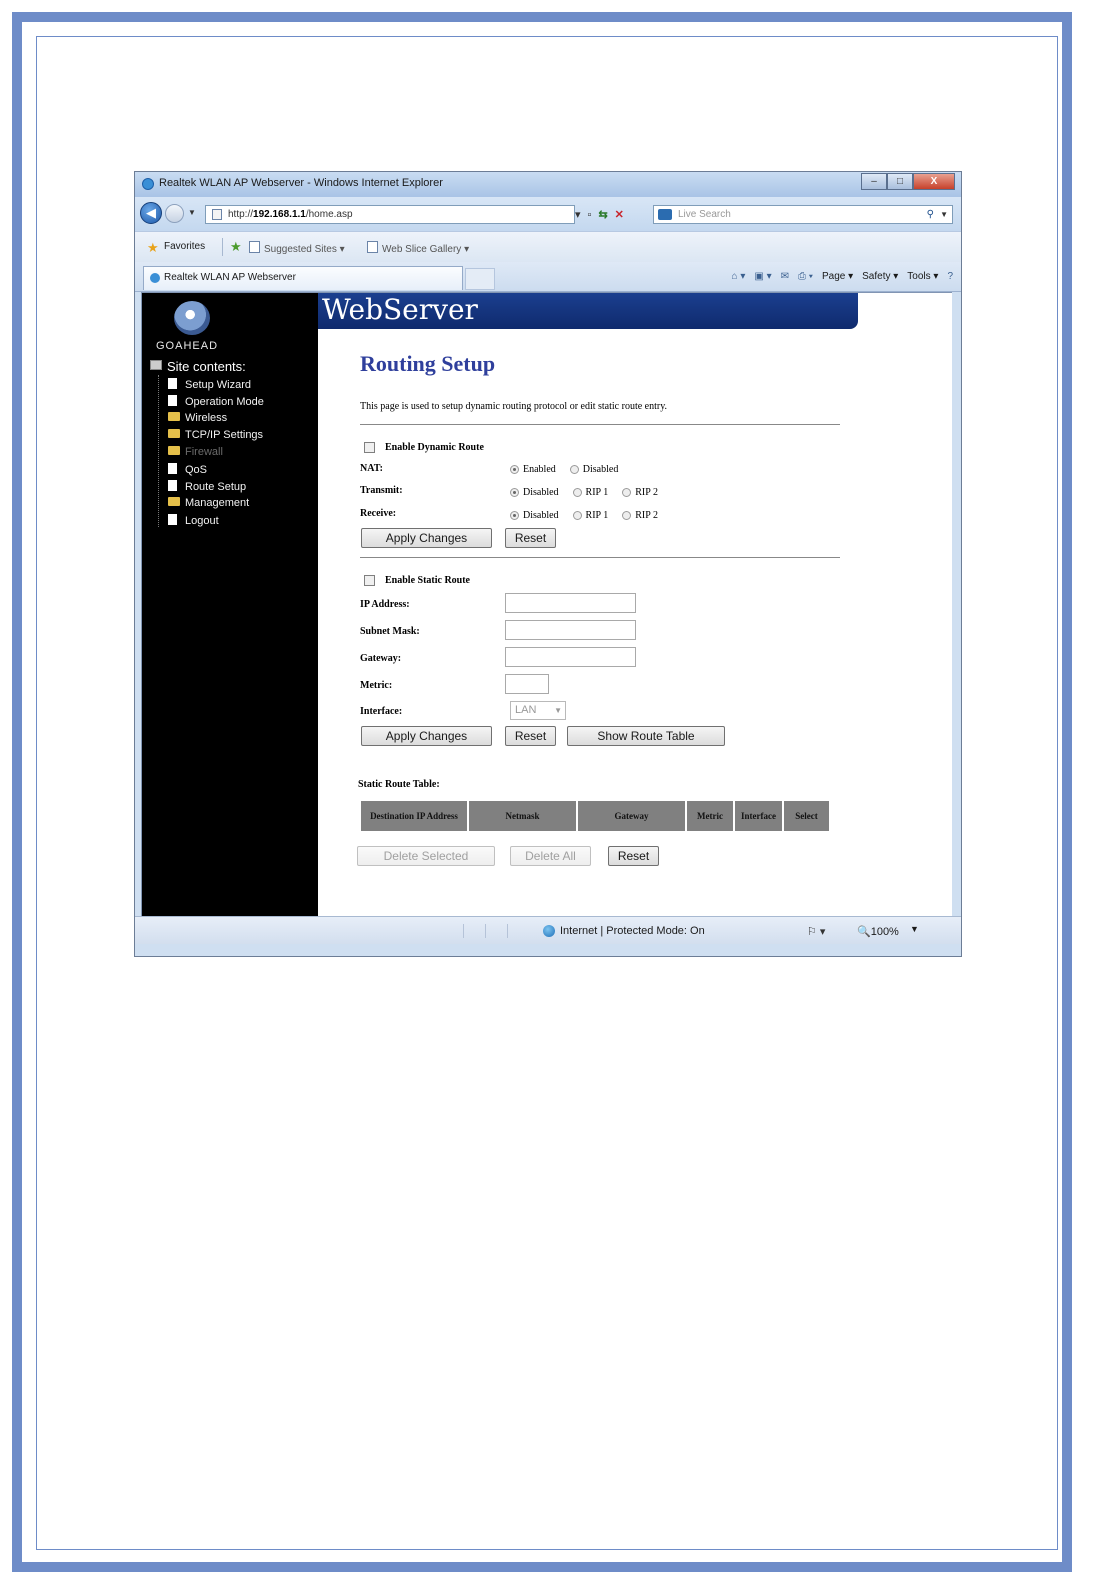  What do you see at coordinates (570, 657) in the screenshot?
I see `gateway-input` at bounding box center [570, 657].